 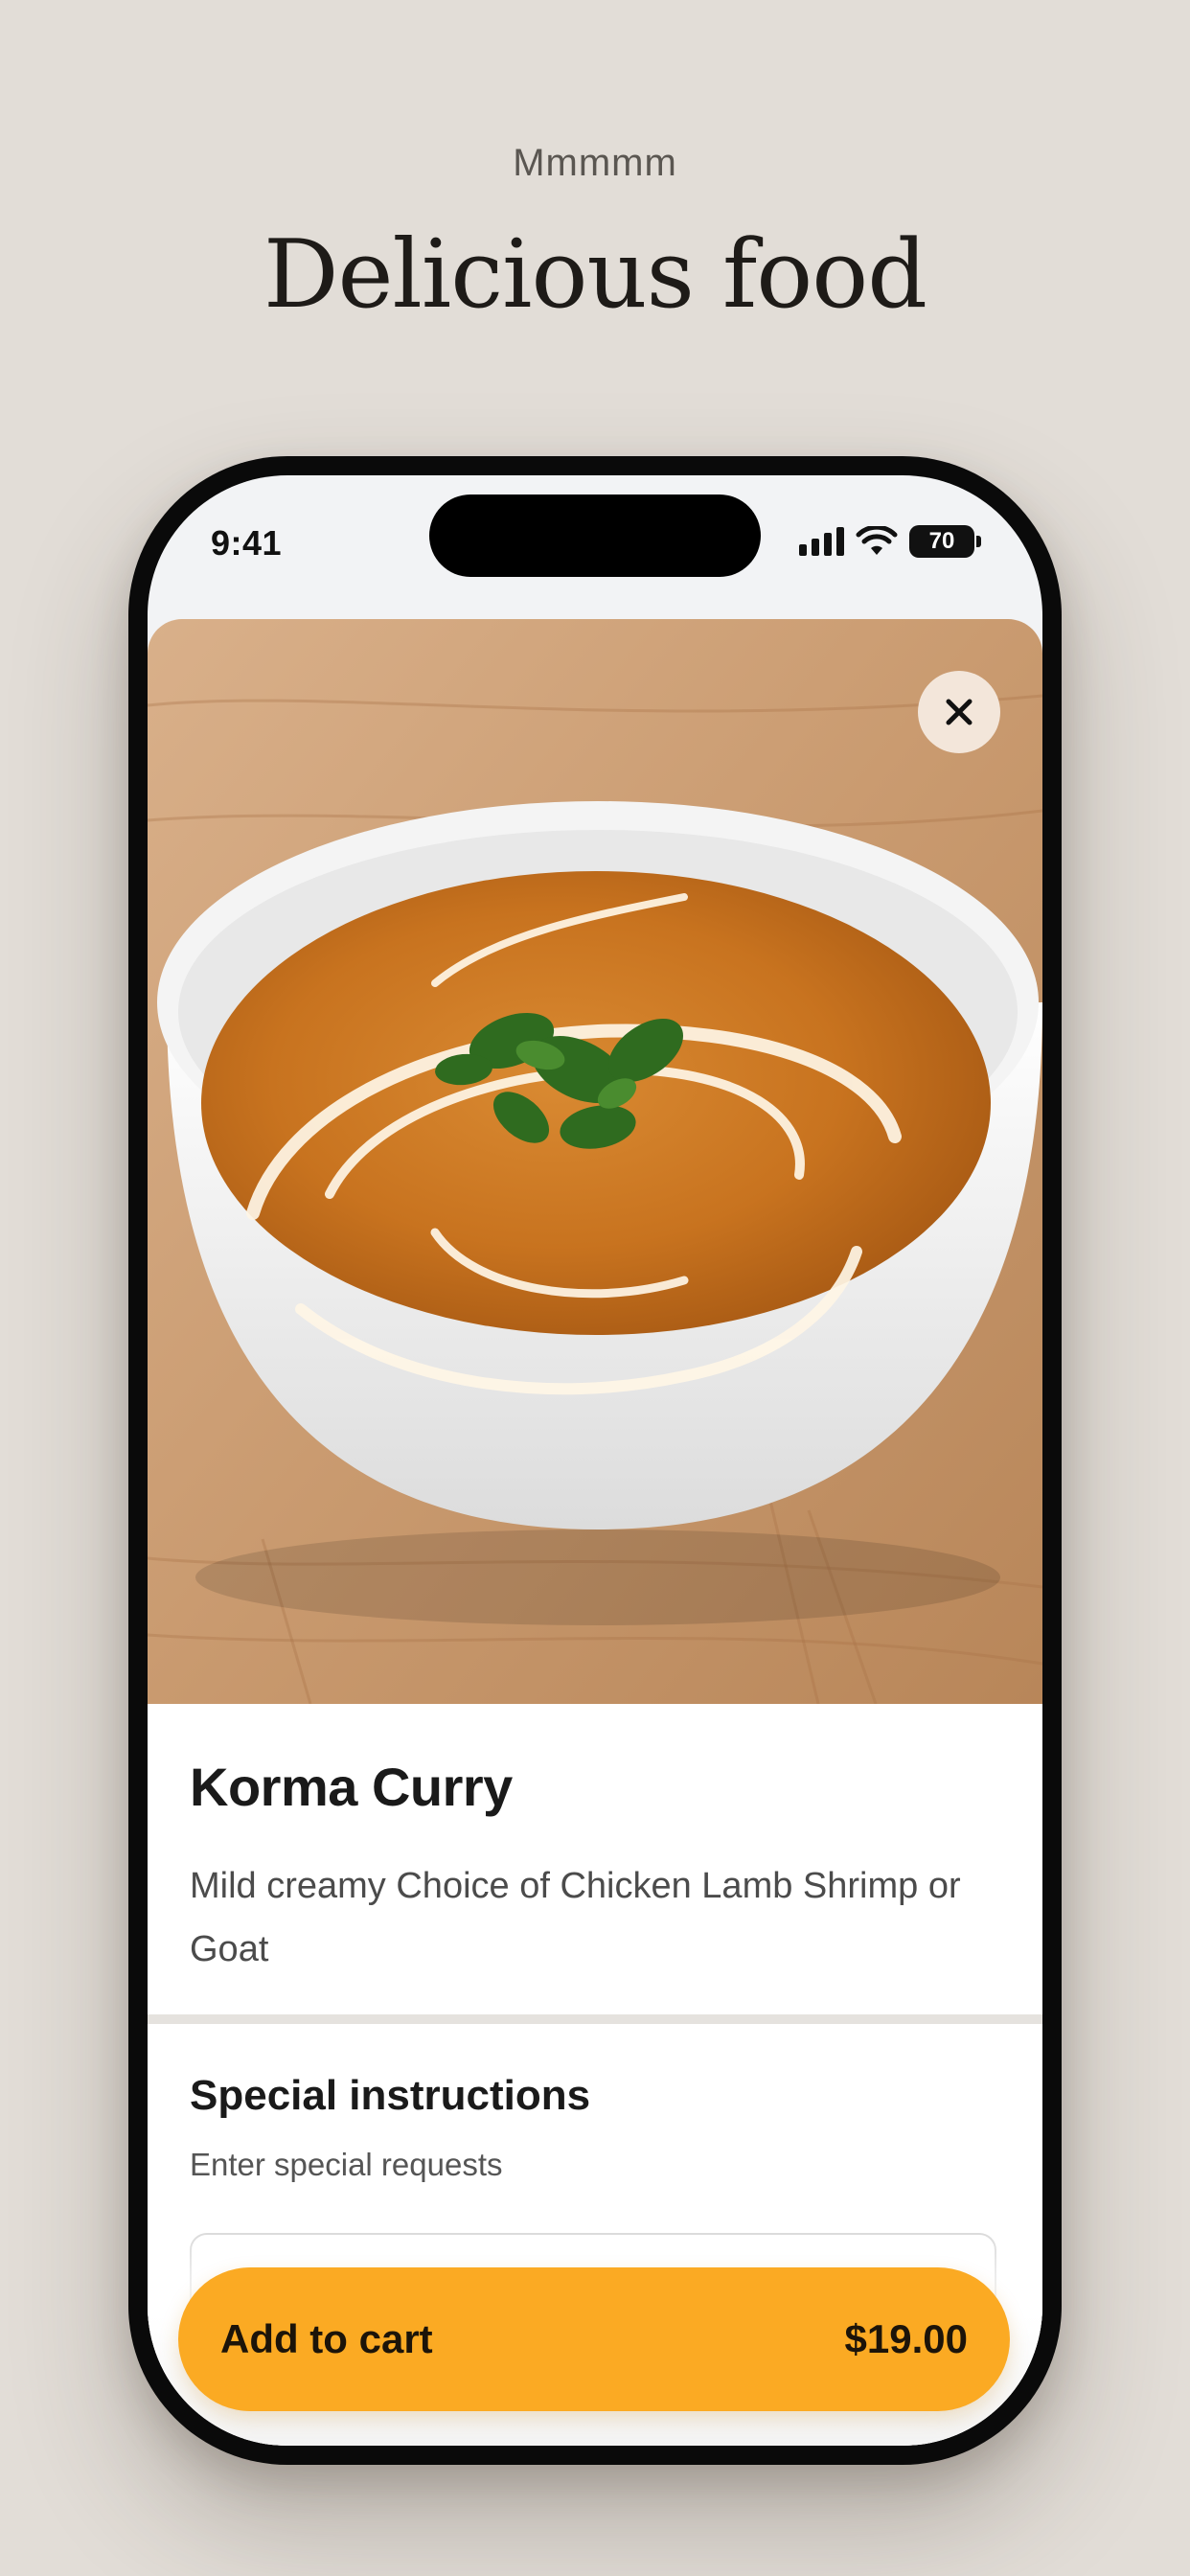 What do you see at coordinates (595, 275) in the screenshot?
I see `promo-headline: Delicious food` at bounding box center [595, 275].